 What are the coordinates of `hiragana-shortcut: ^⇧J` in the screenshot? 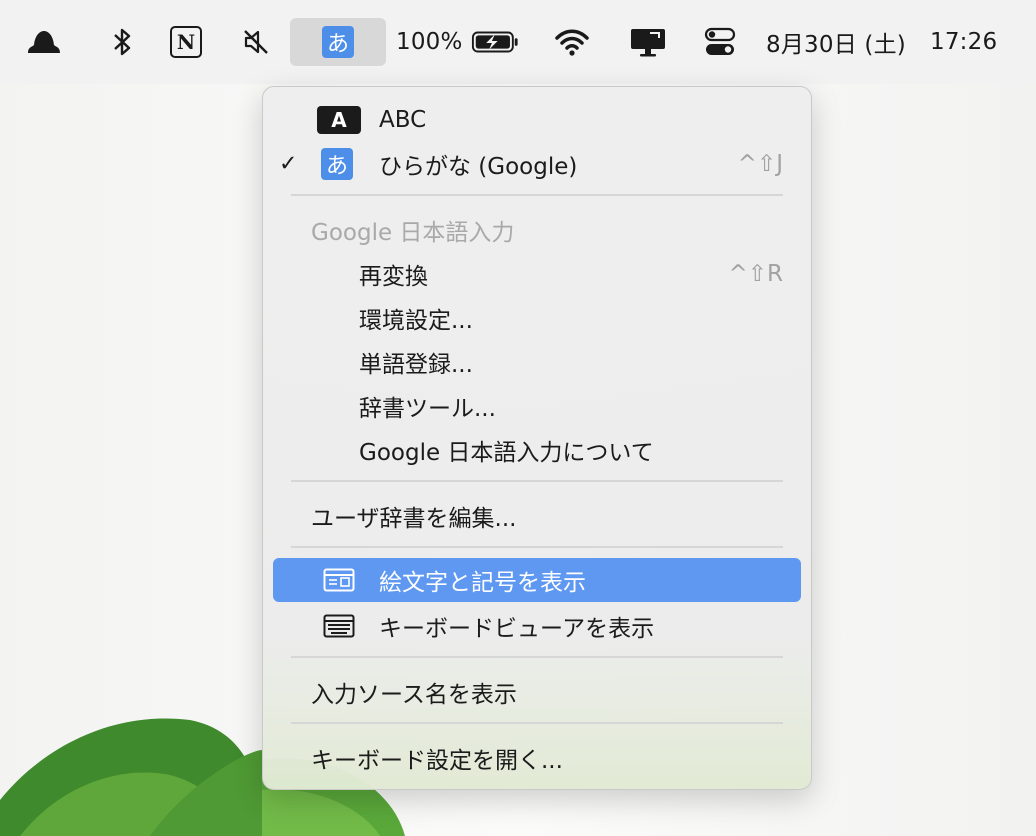 It's located at (760, 164).